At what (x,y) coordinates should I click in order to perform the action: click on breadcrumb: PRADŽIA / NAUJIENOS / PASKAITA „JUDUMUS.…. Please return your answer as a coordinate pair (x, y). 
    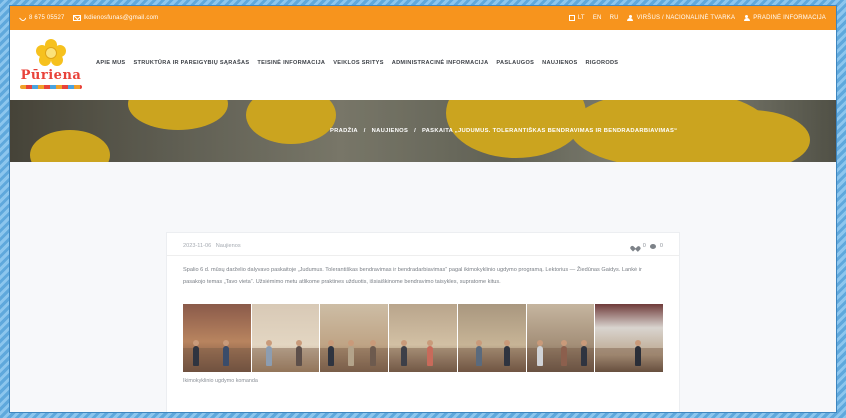
    Looking at the image, I should click on (504, 131).